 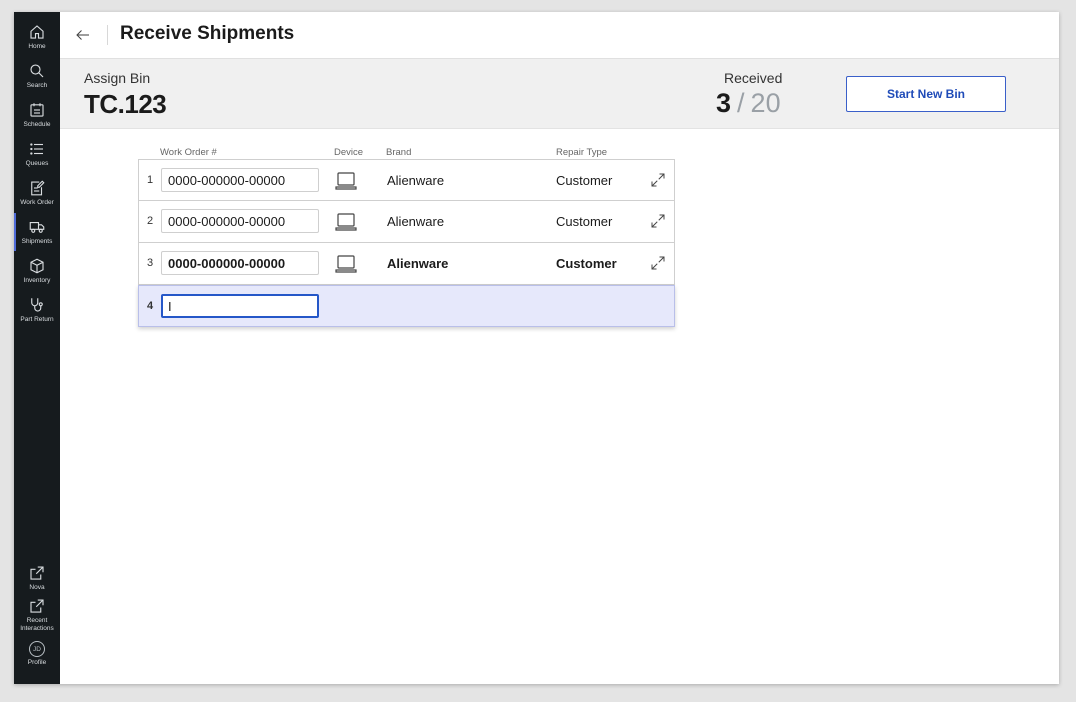 I want to click on arrow-left-icon, so click(x=82, y=35).